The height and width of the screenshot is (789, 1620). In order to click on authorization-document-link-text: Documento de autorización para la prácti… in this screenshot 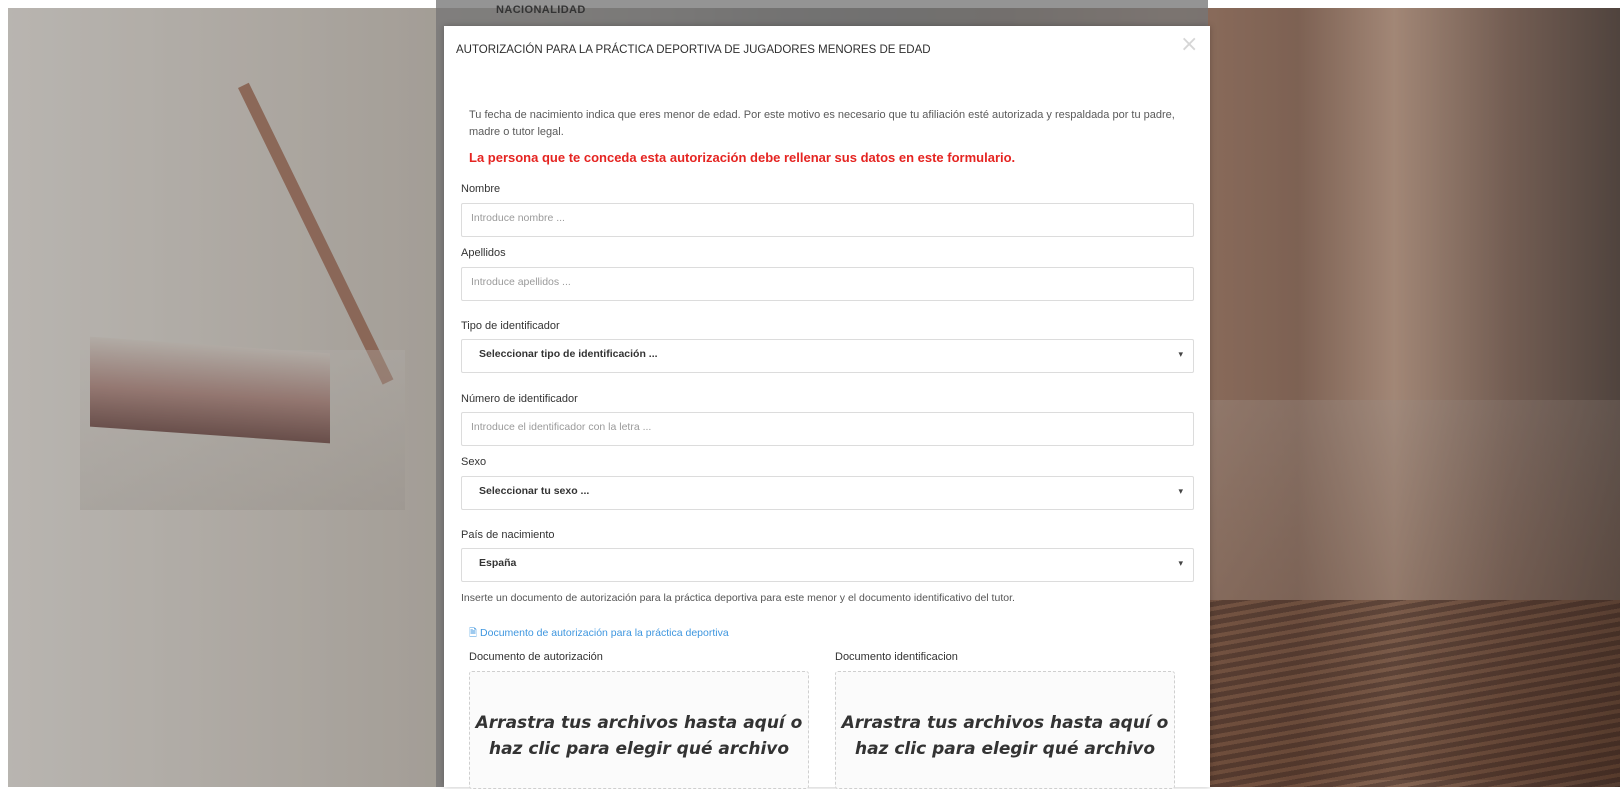, I will do `click(604, 633)`.